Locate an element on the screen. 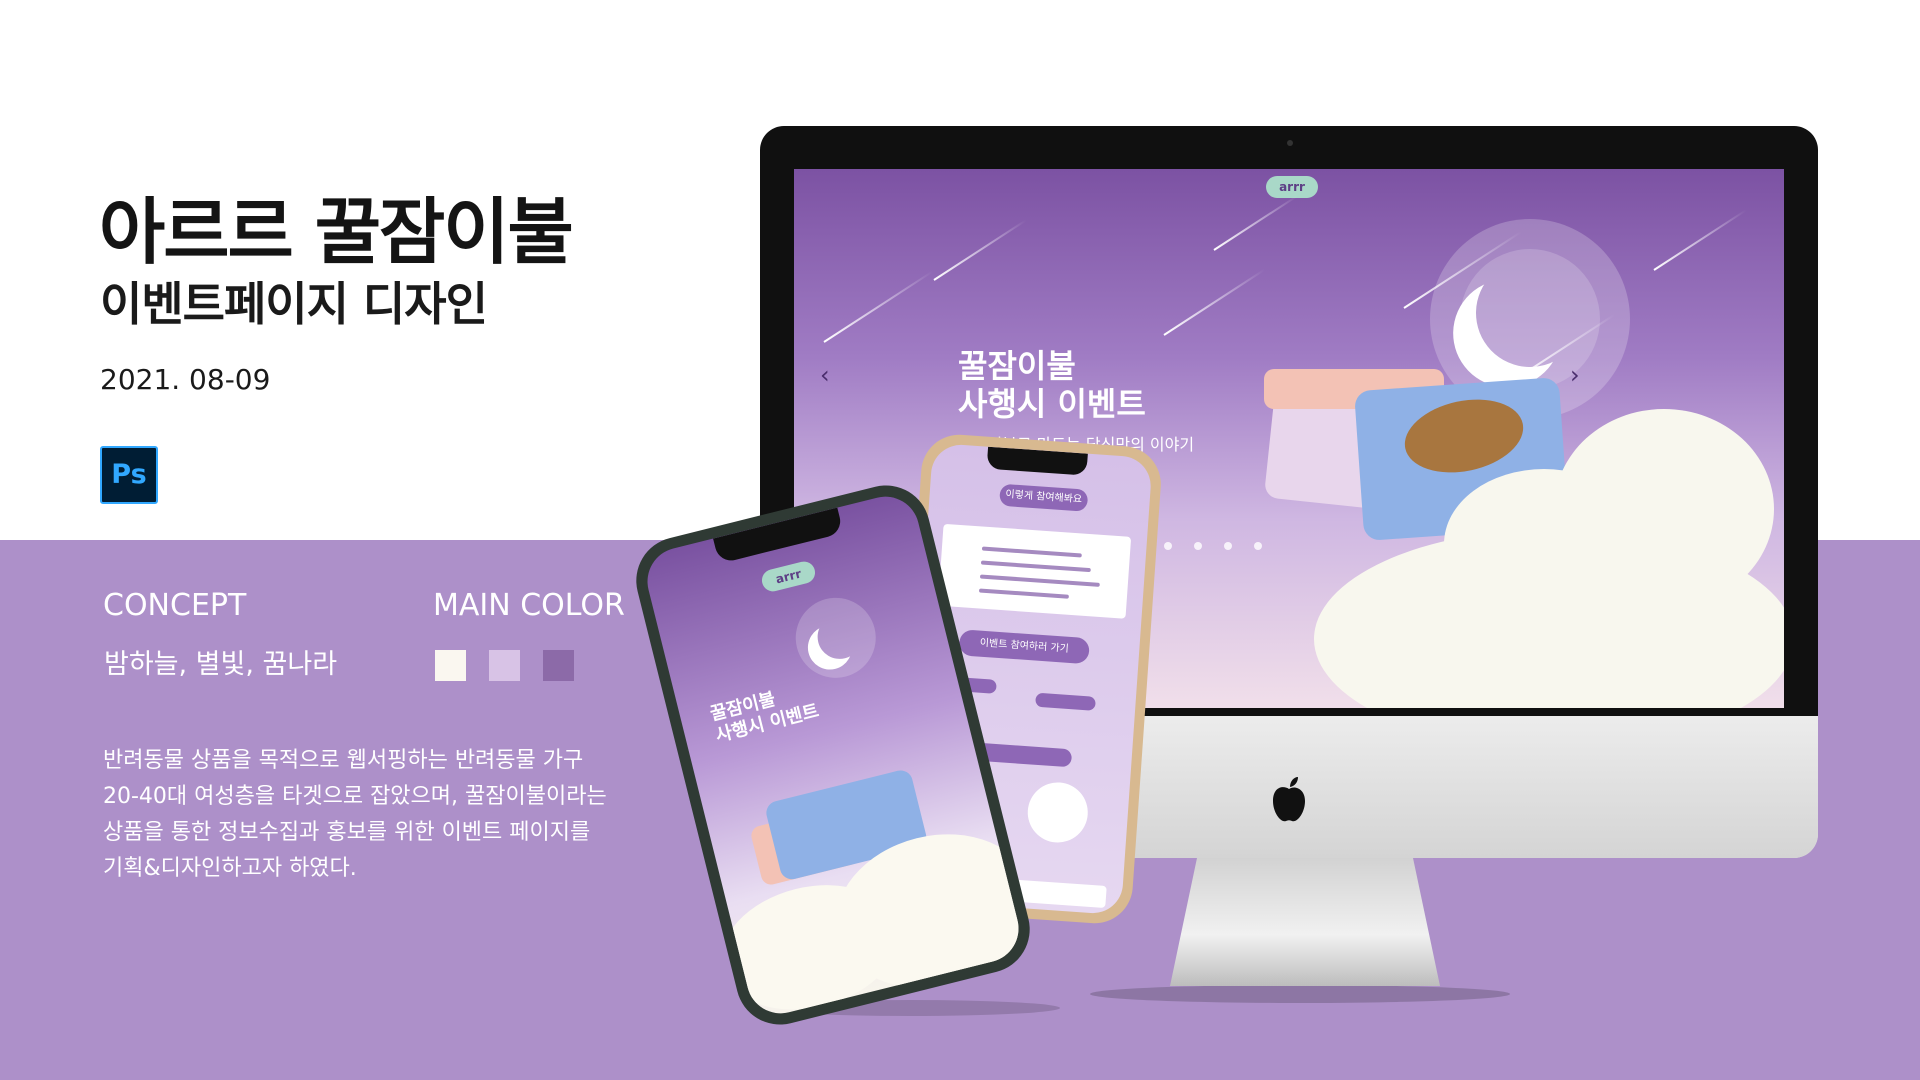 The width and height of the screenshot is (1920, 1080). photoshop-icon: Ps is located at coordinates (129, 475).